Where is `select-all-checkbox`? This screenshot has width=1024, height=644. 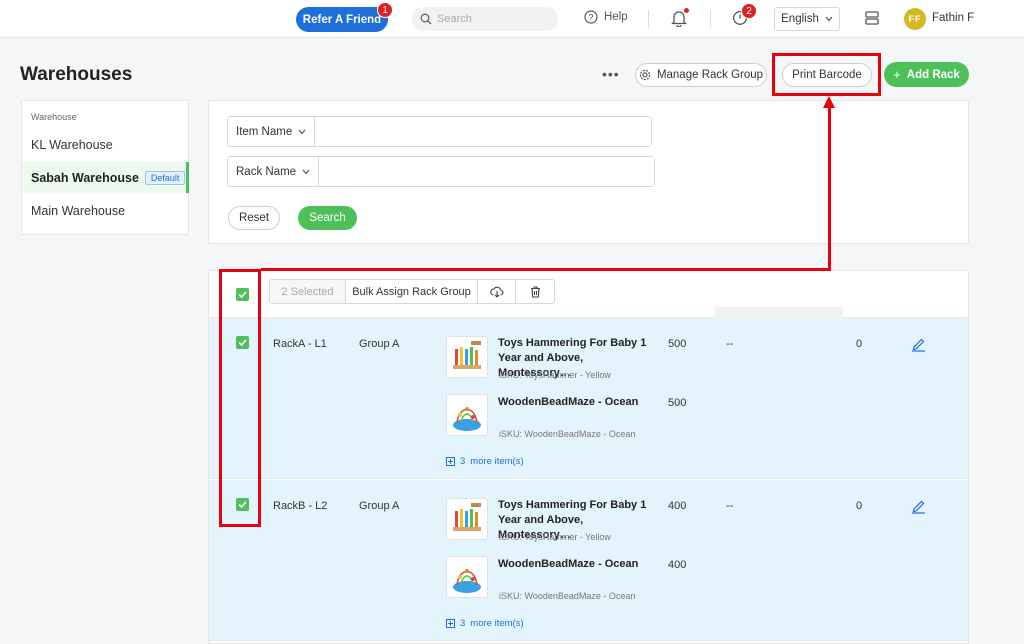
select-all-checkbox is located at coordinates (242, 294).